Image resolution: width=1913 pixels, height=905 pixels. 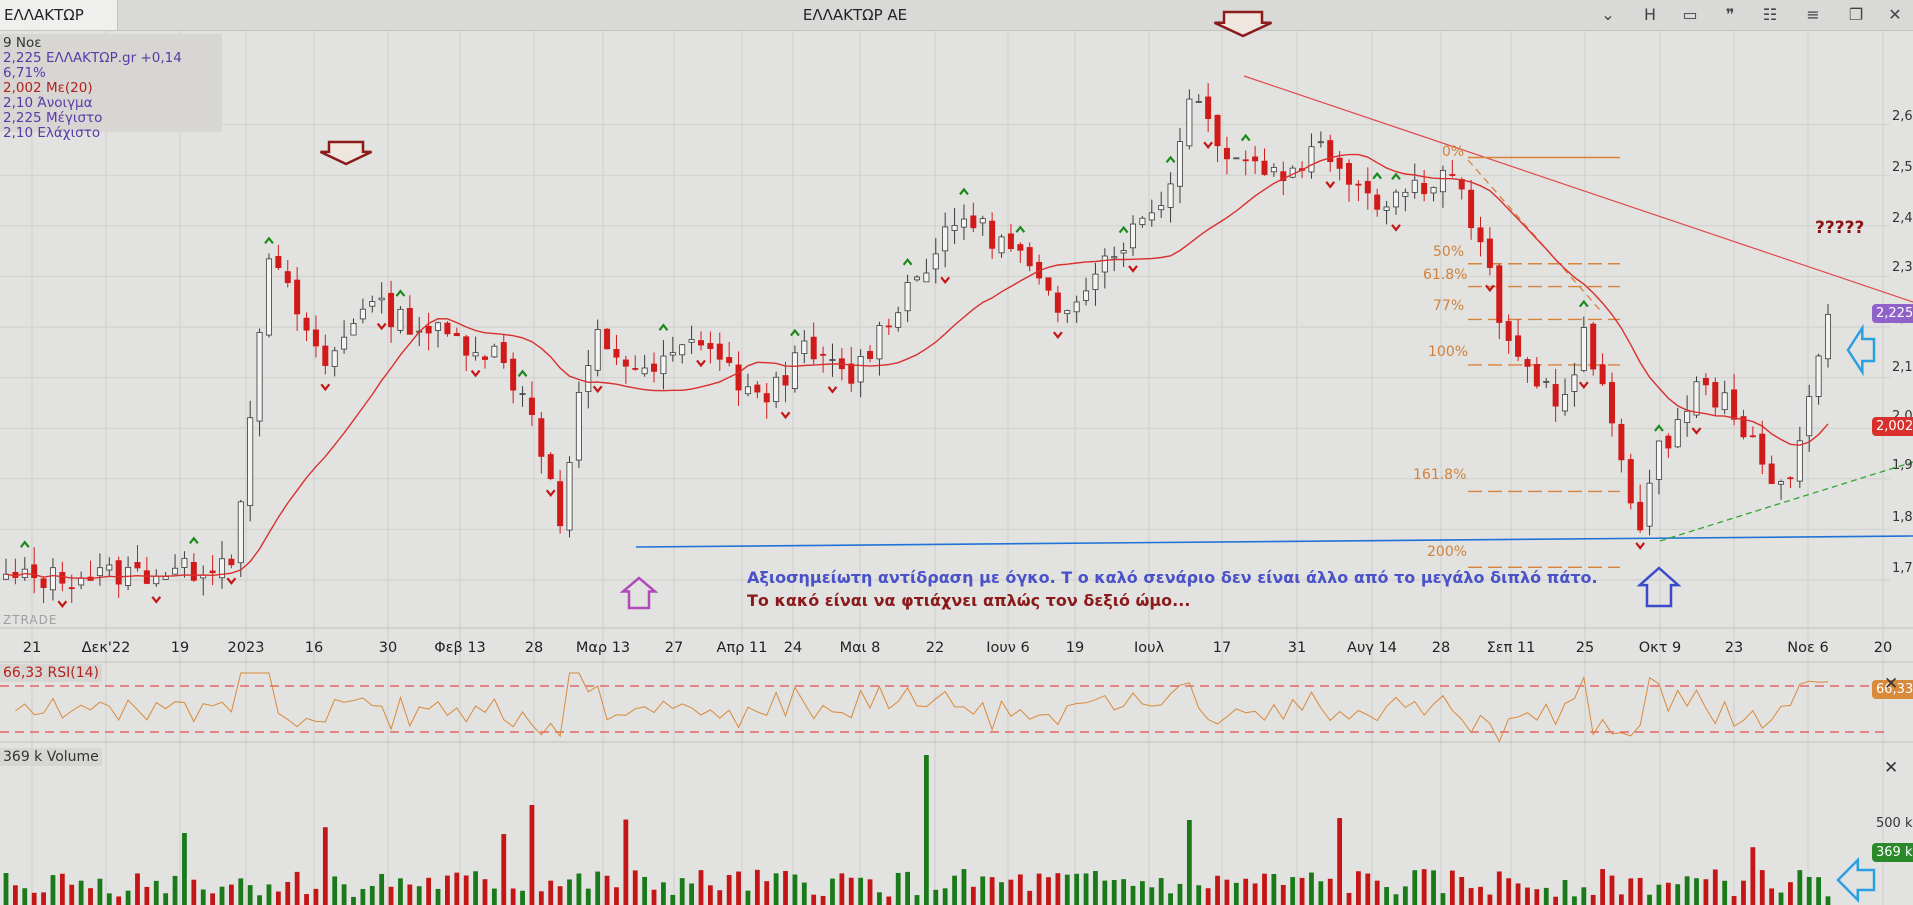 What do you see at coordinates (1222, 648) in the screenshot?
I see `x-tick: 17` at bounding box center [1222, 648].